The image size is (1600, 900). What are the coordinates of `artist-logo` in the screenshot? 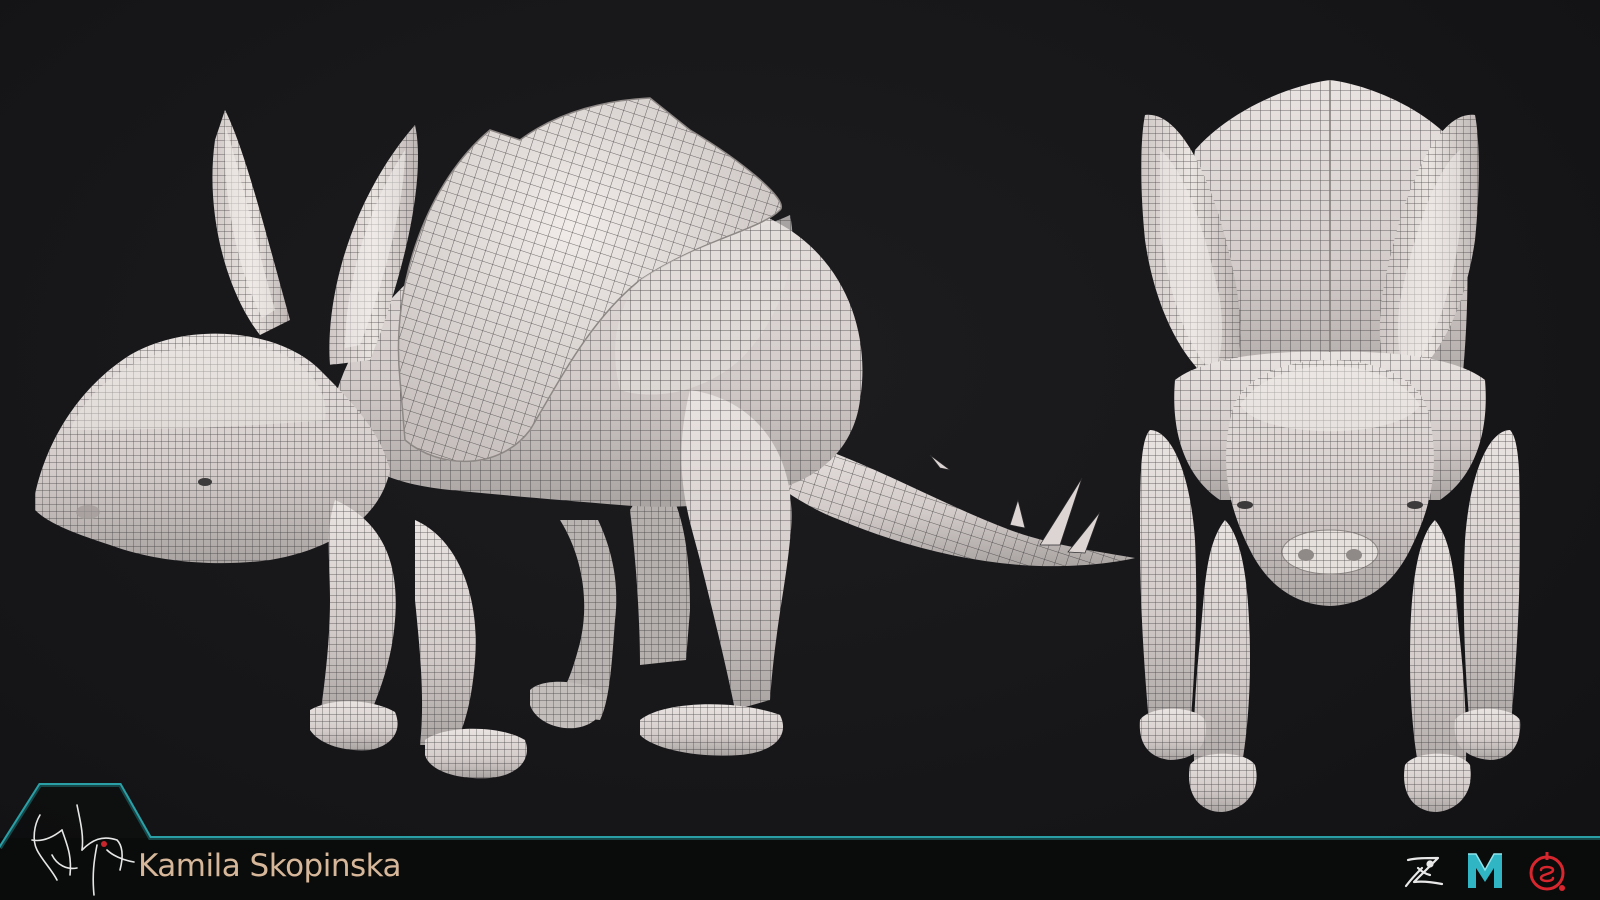 It's located at (83, 850).